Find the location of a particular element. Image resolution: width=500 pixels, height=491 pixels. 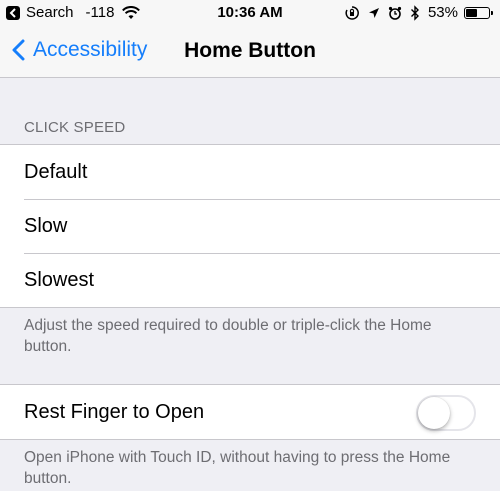

back-to-app-icon is located at coordinates (13, 12).